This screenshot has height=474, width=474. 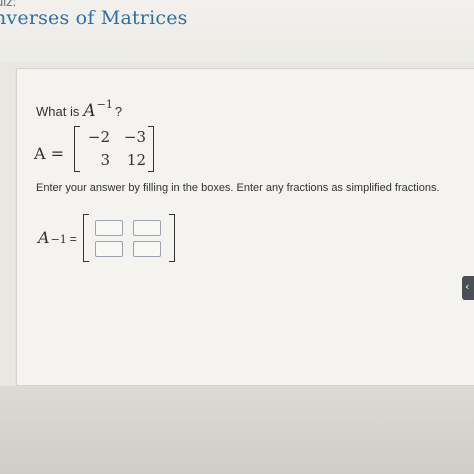 What do you see at coordinates (104, 104) in the screenshot?
I see `question-exponent: −1` at bounding box center [104, 104].